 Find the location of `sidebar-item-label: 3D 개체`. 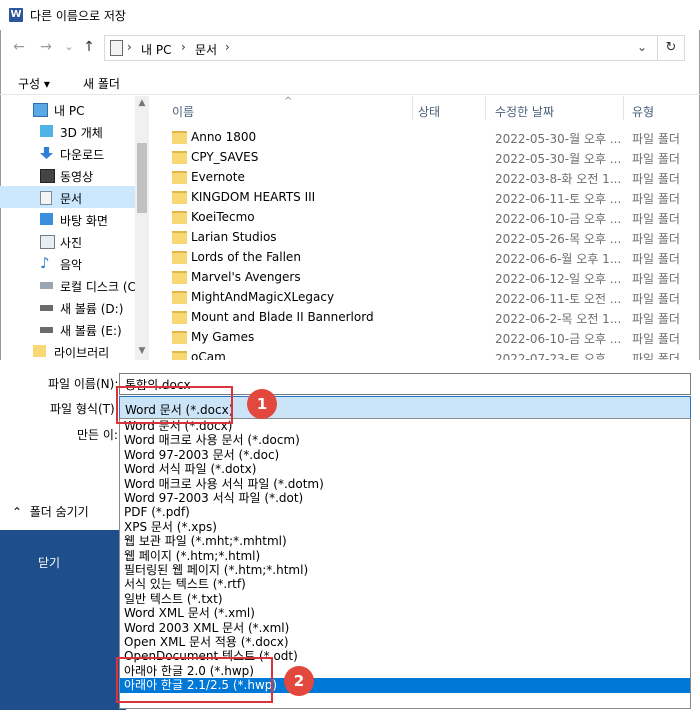

sidebar-item-label: 3D 개체 is located at coordinates (81, 133).